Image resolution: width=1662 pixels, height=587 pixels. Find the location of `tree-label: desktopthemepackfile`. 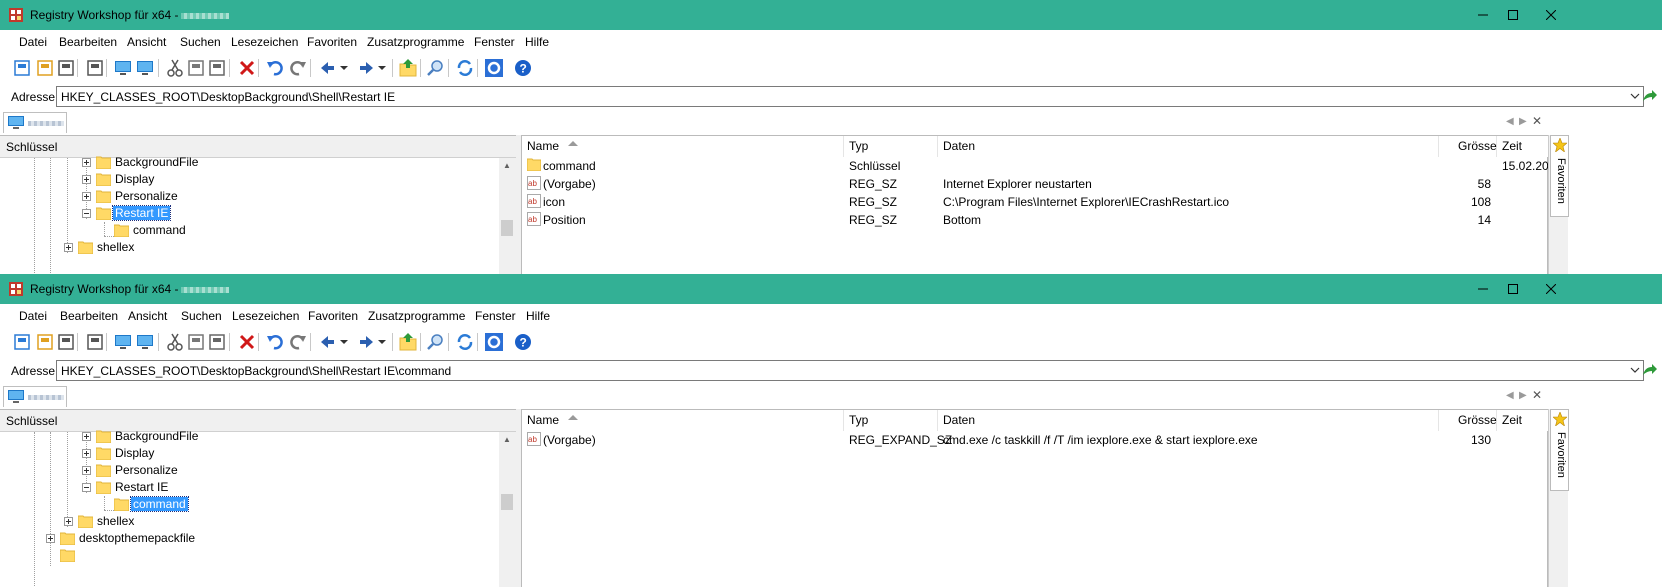

tree-label: desktopthemepackfile is located at coordinates (137, 538).